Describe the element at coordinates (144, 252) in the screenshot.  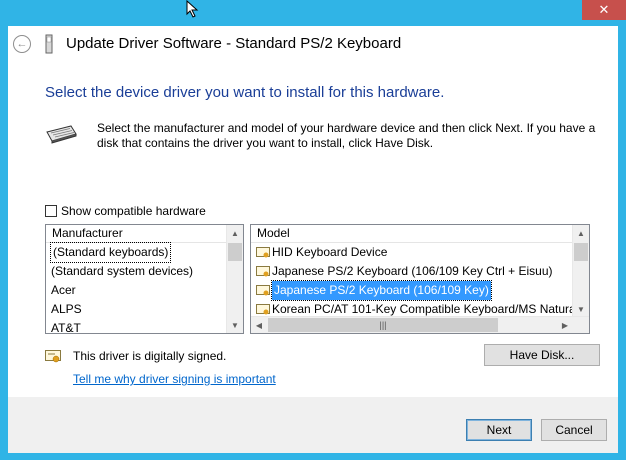
I see `list-item: (Standard keyboards)` at that location.